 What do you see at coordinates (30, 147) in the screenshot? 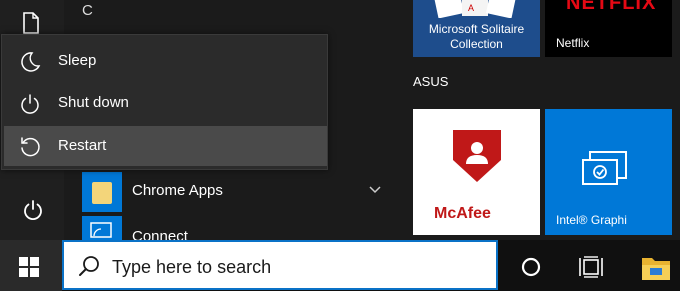
I see `restart-icon` at bounding box center [30, 147].